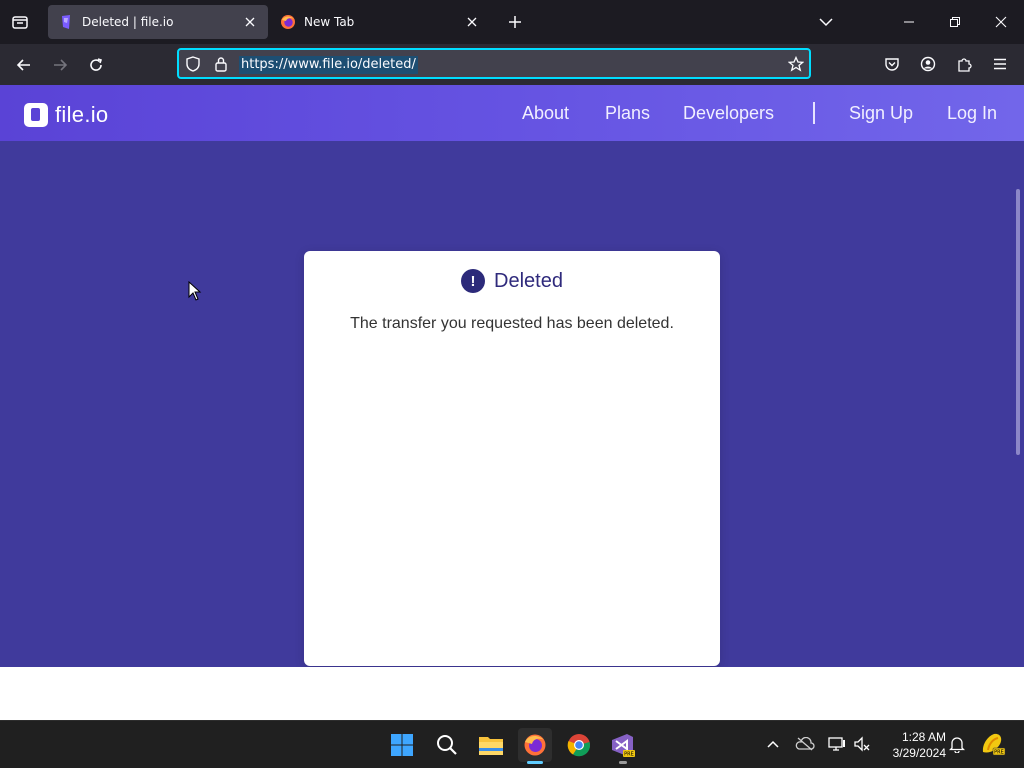  I want to click on hamburger-menu-icon, so click(1000, 64).